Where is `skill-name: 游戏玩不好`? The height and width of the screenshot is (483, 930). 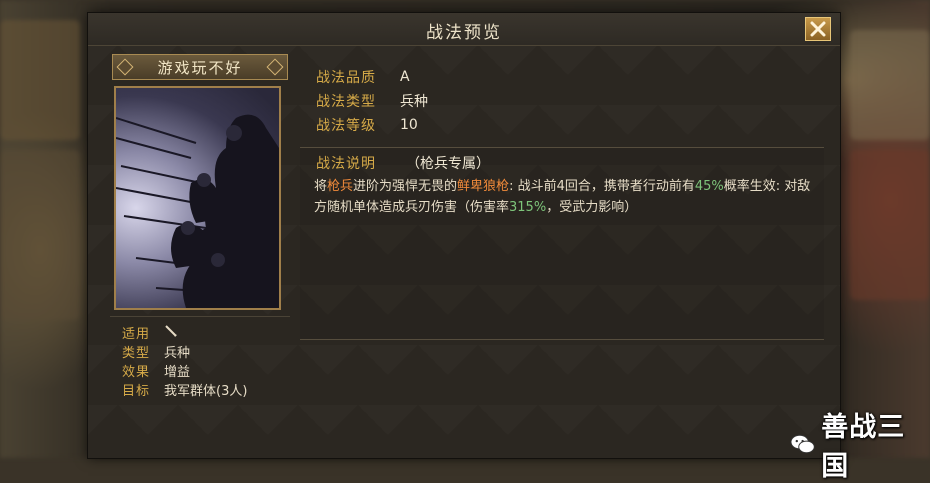 skill-name: 游戏玩不好 is located at coordinates (200, 67).